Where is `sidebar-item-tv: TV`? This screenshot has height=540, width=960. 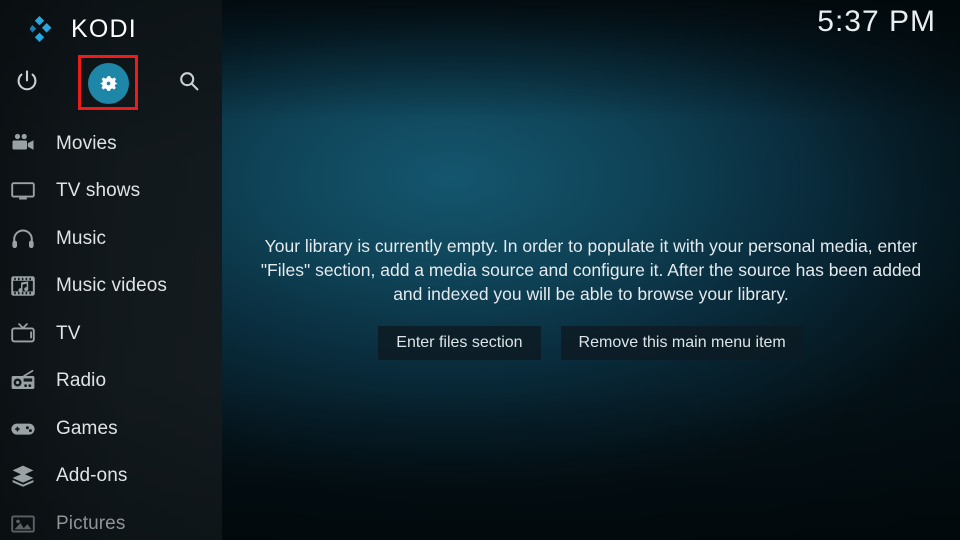 sidebar-item-tv: TV is located at coordinates (111, 334).